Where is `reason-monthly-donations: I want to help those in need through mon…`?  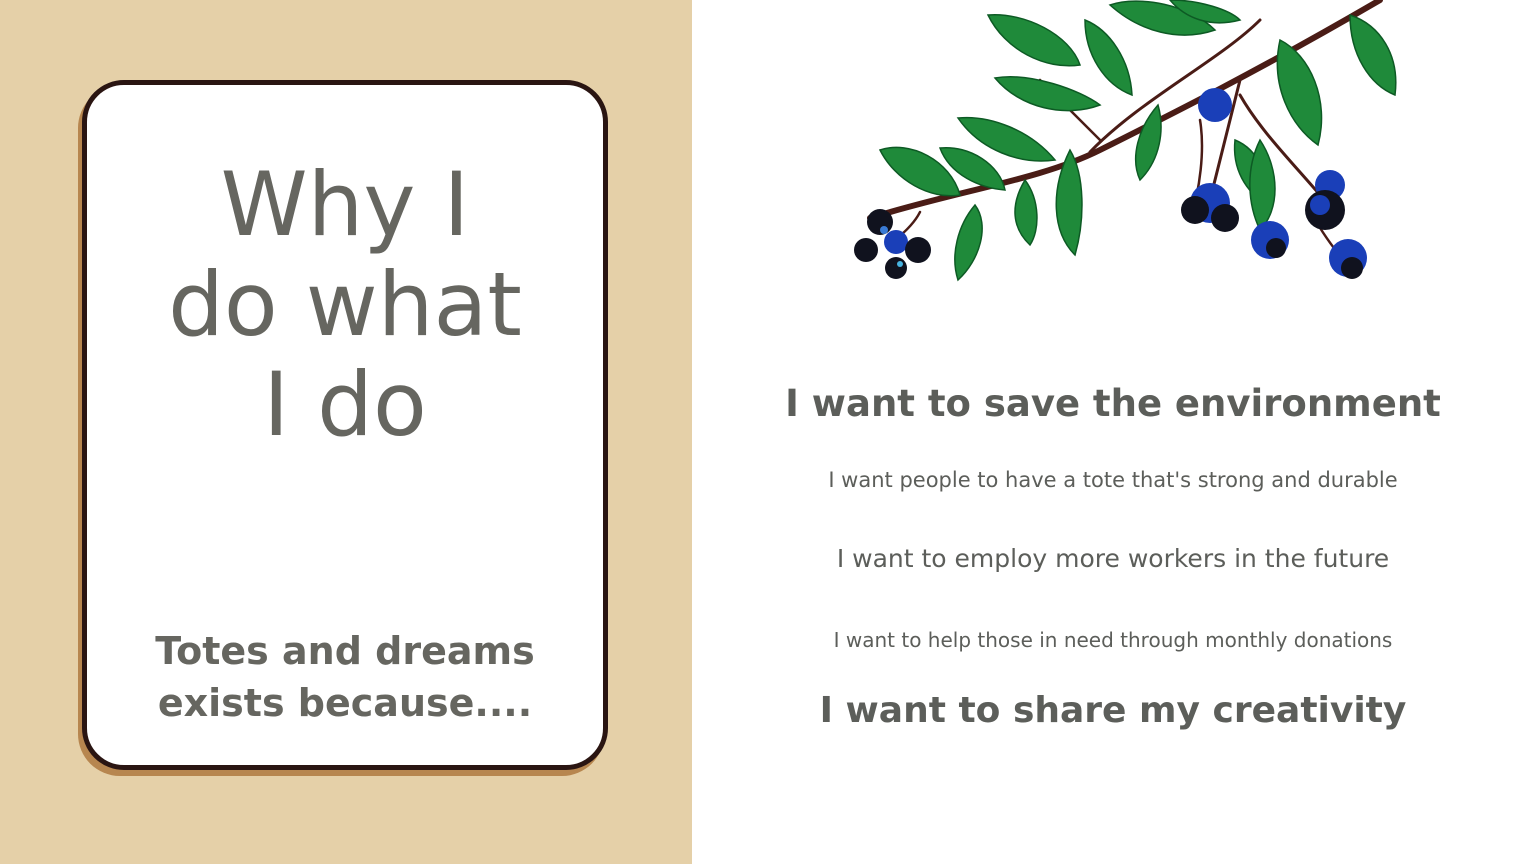 reason-monthly-donations: I want to help those in need through mon… is located at coordinates (1113, 640).